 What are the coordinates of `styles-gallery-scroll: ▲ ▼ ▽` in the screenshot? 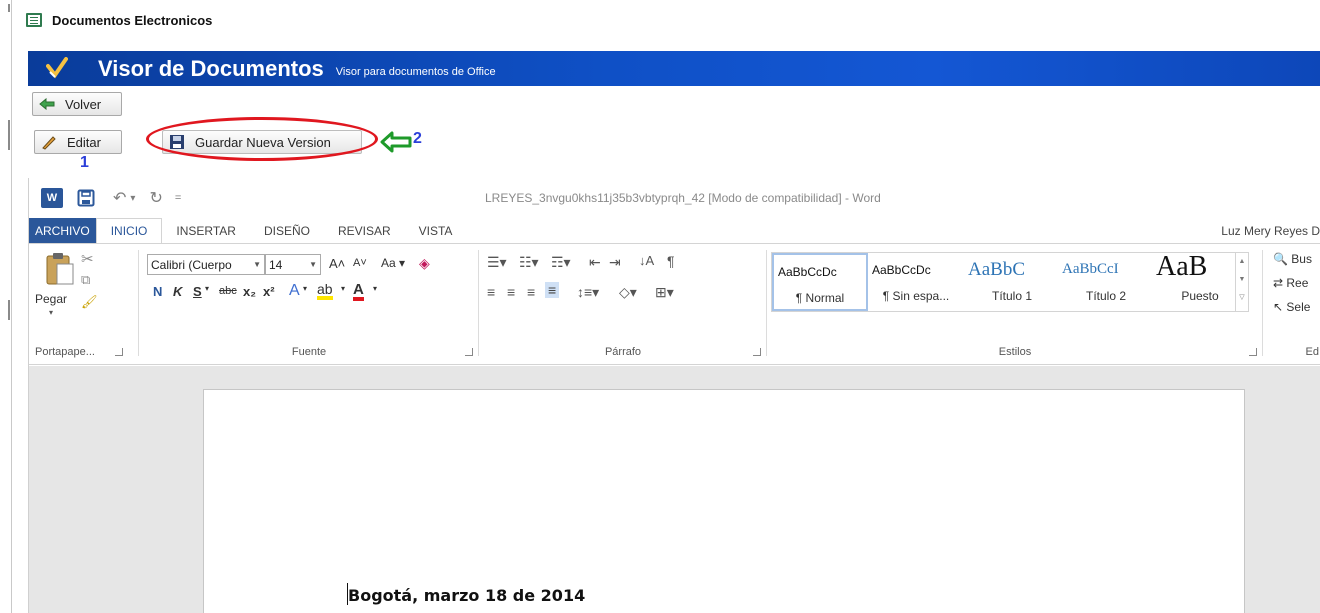 It's located at (1242, 282).